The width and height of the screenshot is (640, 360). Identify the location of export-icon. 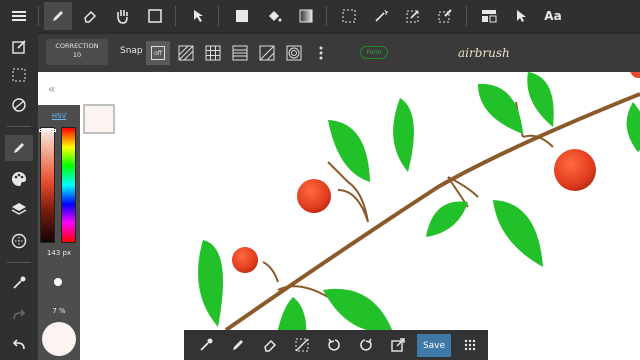
(398, 345).